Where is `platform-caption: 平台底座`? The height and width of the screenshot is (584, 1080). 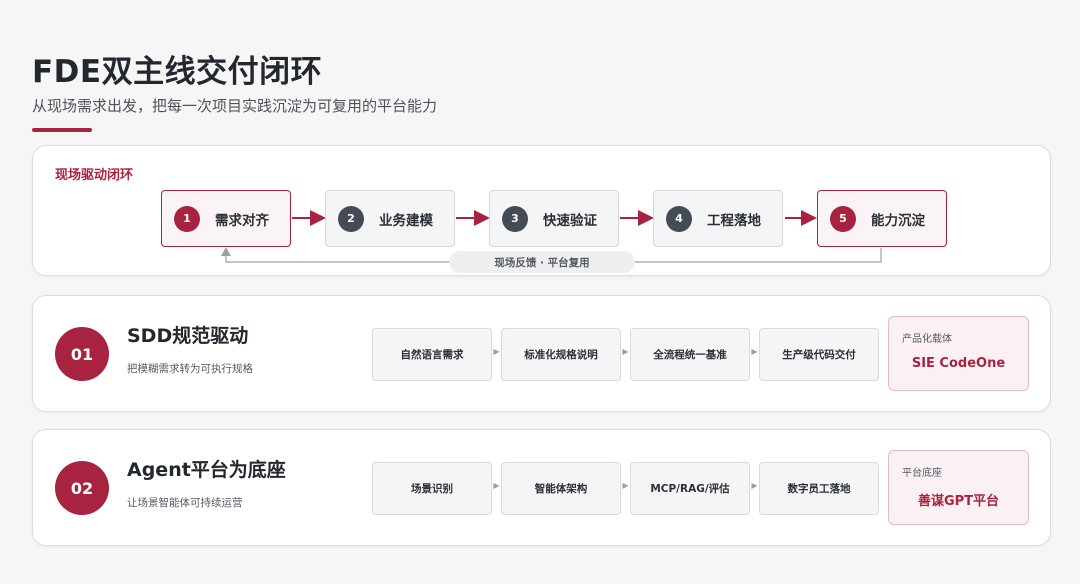
platform-caption: 平台底座 is located at coordinates (922, 473).